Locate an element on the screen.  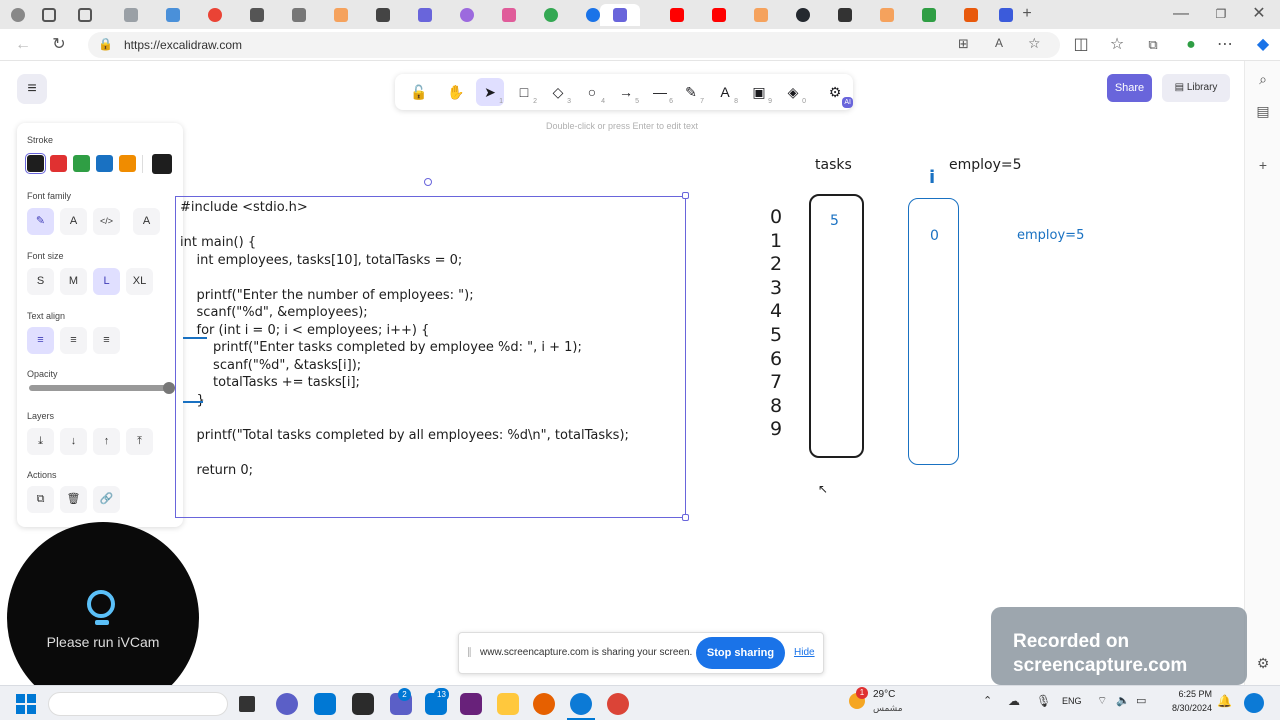
cloud-icon: ☁ is located at coordinates (1014, 701).